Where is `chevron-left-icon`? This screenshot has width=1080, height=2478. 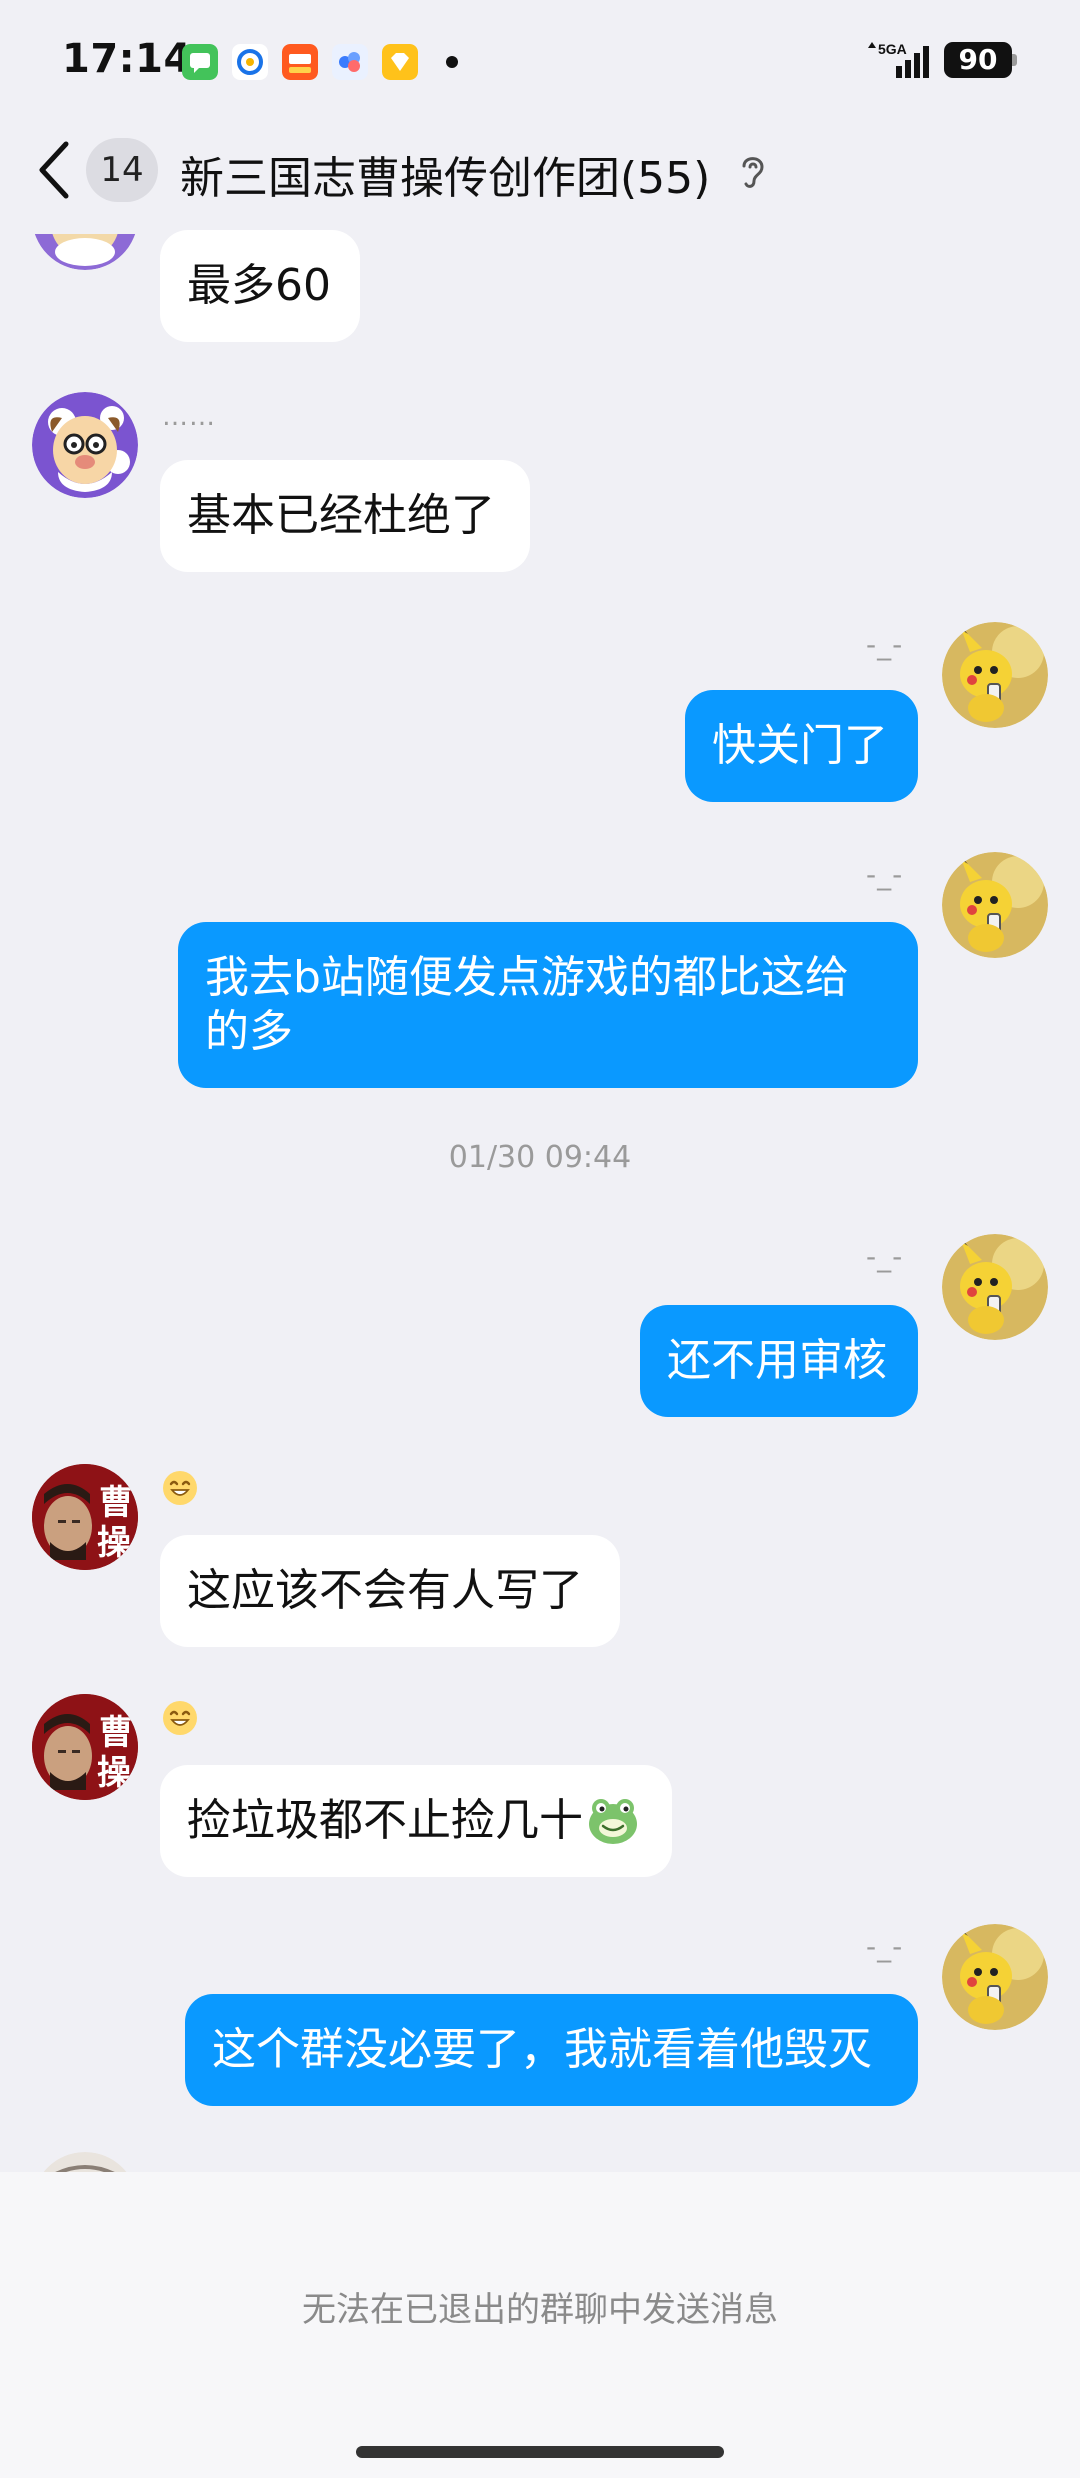
chevron-left-icon is located at coordinates (54, 170).